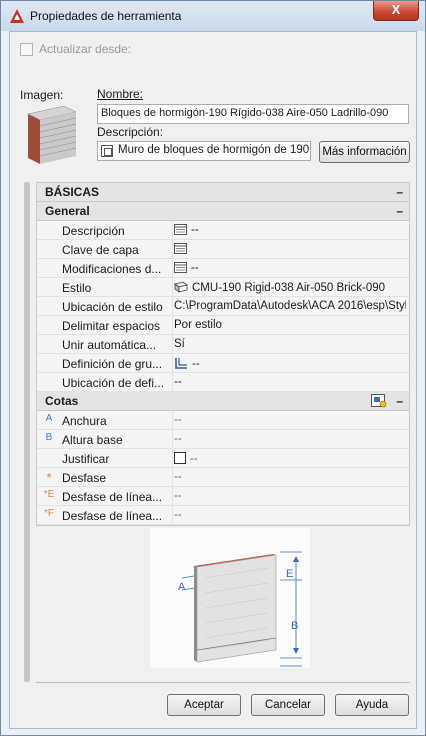 The width and height of the screenshot is (426, 736). Describe the element at coordinates (204, 705) in the screenshot. I see `accept-button: Aceptar` at that location.